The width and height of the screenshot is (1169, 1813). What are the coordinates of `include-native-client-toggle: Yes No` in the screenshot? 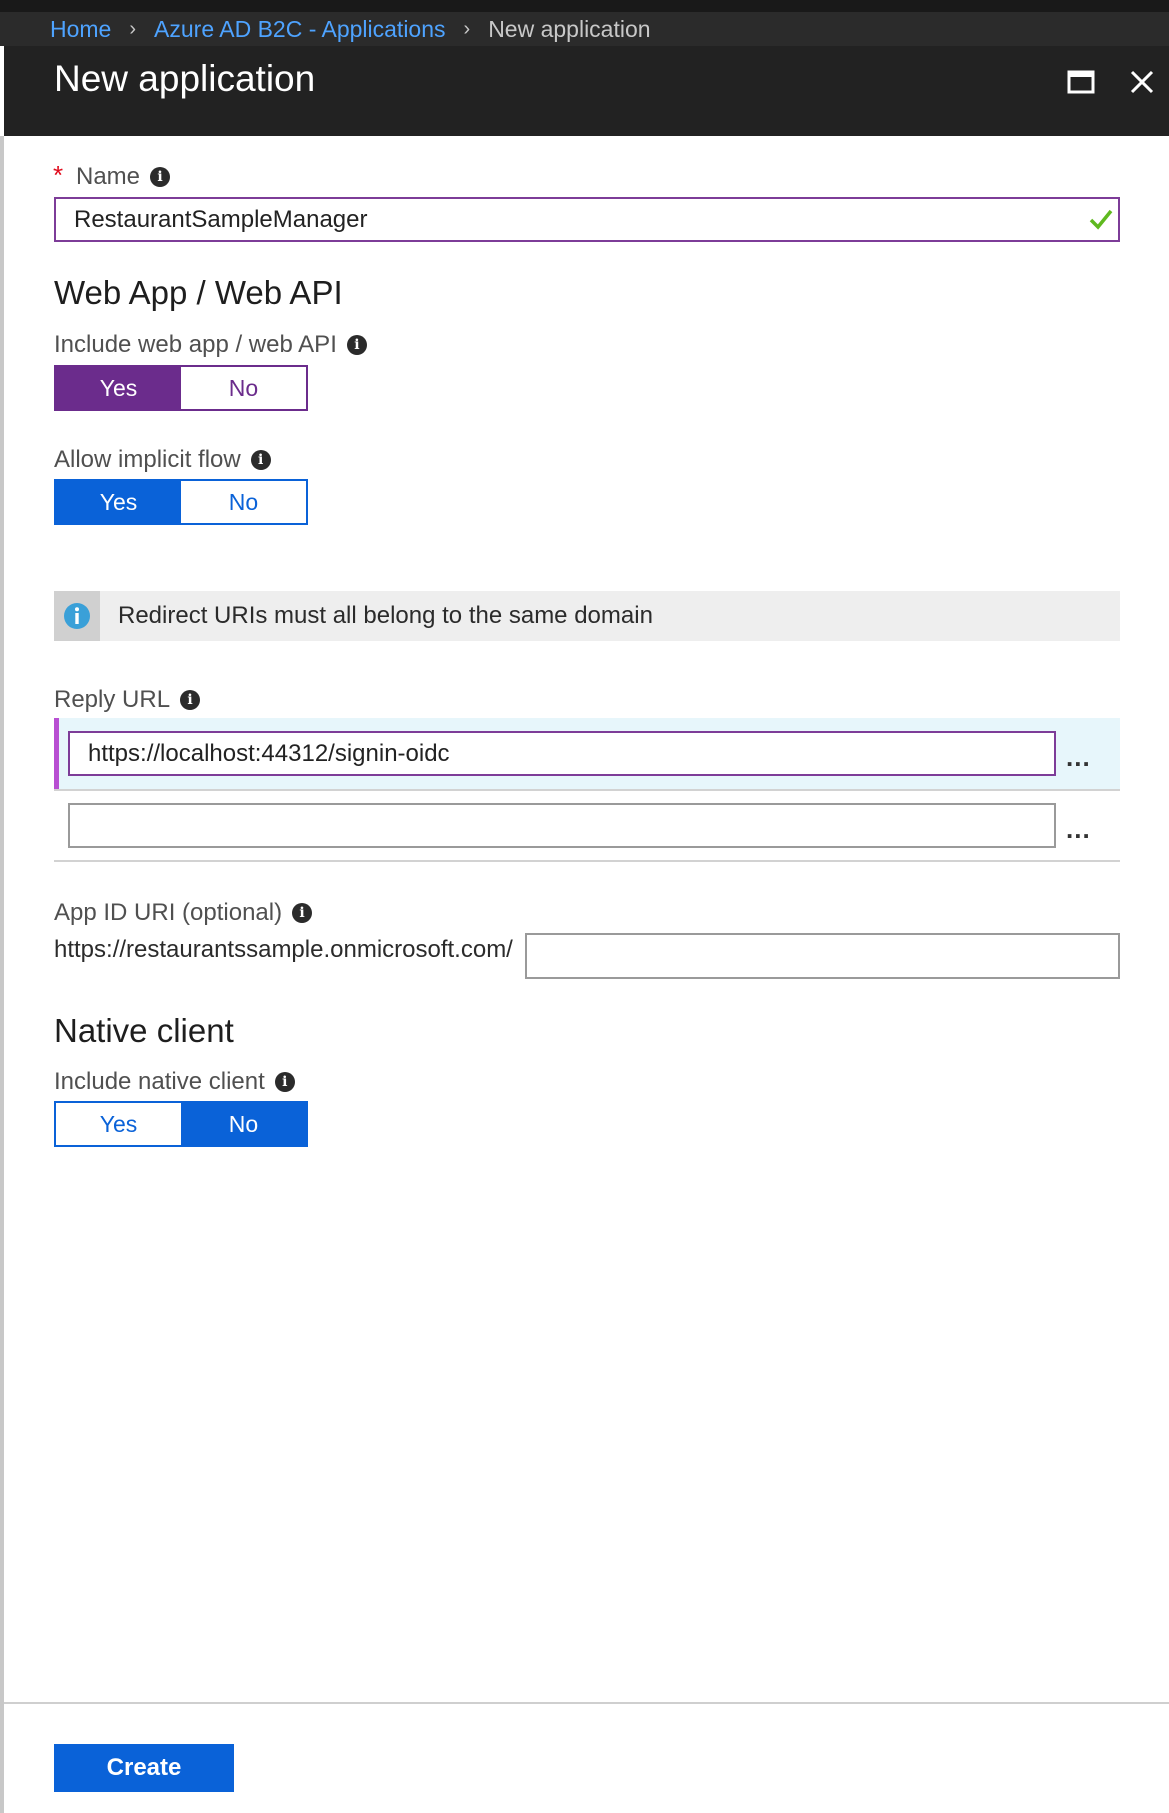 It's located at (181, 1124).